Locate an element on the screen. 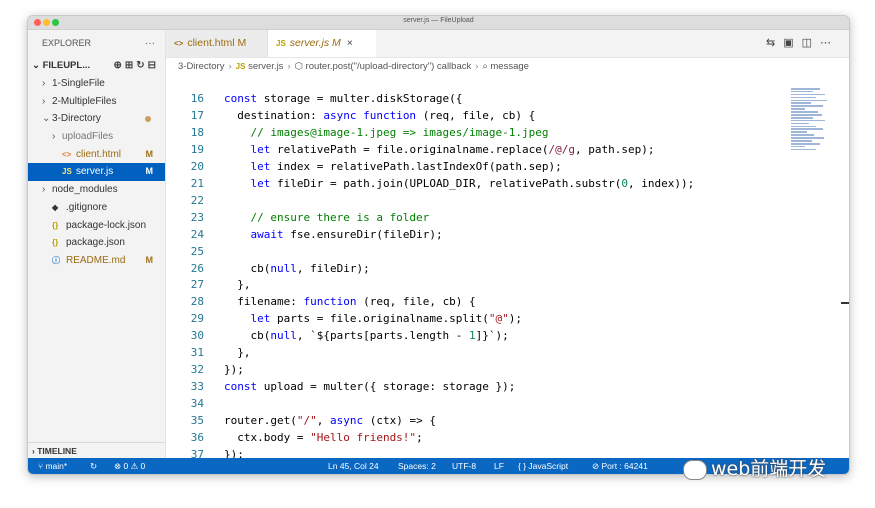 The width and height of the screenshot is (875, 508). code-line: }); is located at coordinates (234, 369).